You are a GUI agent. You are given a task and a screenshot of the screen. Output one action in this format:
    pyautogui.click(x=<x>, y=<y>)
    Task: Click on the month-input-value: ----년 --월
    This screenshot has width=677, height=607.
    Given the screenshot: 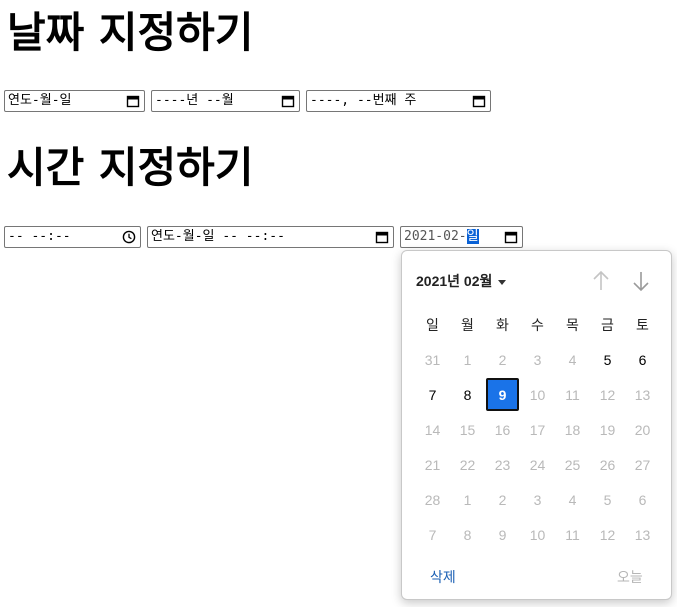 What is the action you would take?
    pyautogui.click(x=194, y=100)
    